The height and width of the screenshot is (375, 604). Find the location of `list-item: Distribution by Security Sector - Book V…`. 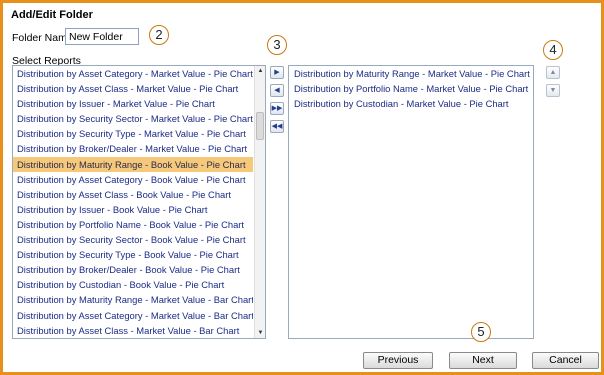

list-item: Distribution by Security Sector - Book V… is located at coordinates (133, 239).